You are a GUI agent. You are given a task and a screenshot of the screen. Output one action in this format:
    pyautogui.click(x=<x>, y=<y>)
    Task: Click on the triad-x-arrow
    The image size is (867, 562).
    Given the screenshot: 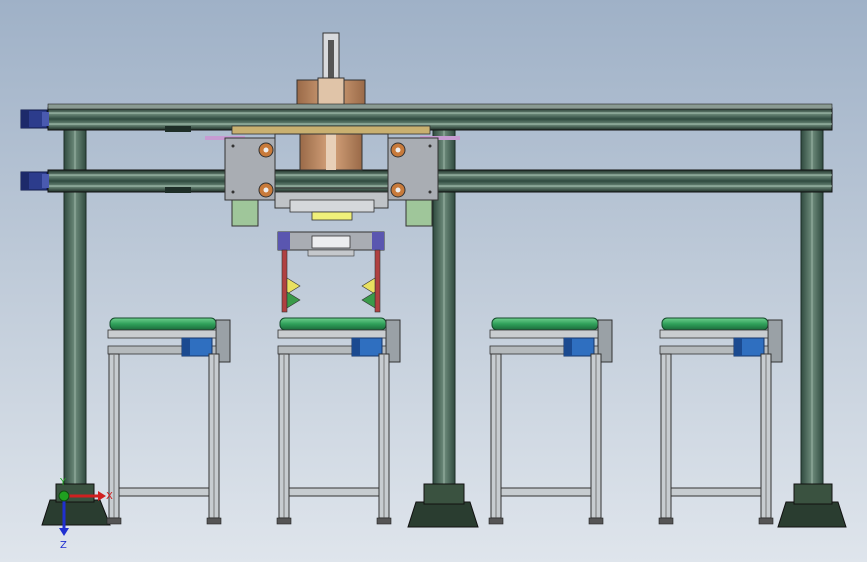 What is the action you would take?
    pyautogui.click(x=102, y=496)
    